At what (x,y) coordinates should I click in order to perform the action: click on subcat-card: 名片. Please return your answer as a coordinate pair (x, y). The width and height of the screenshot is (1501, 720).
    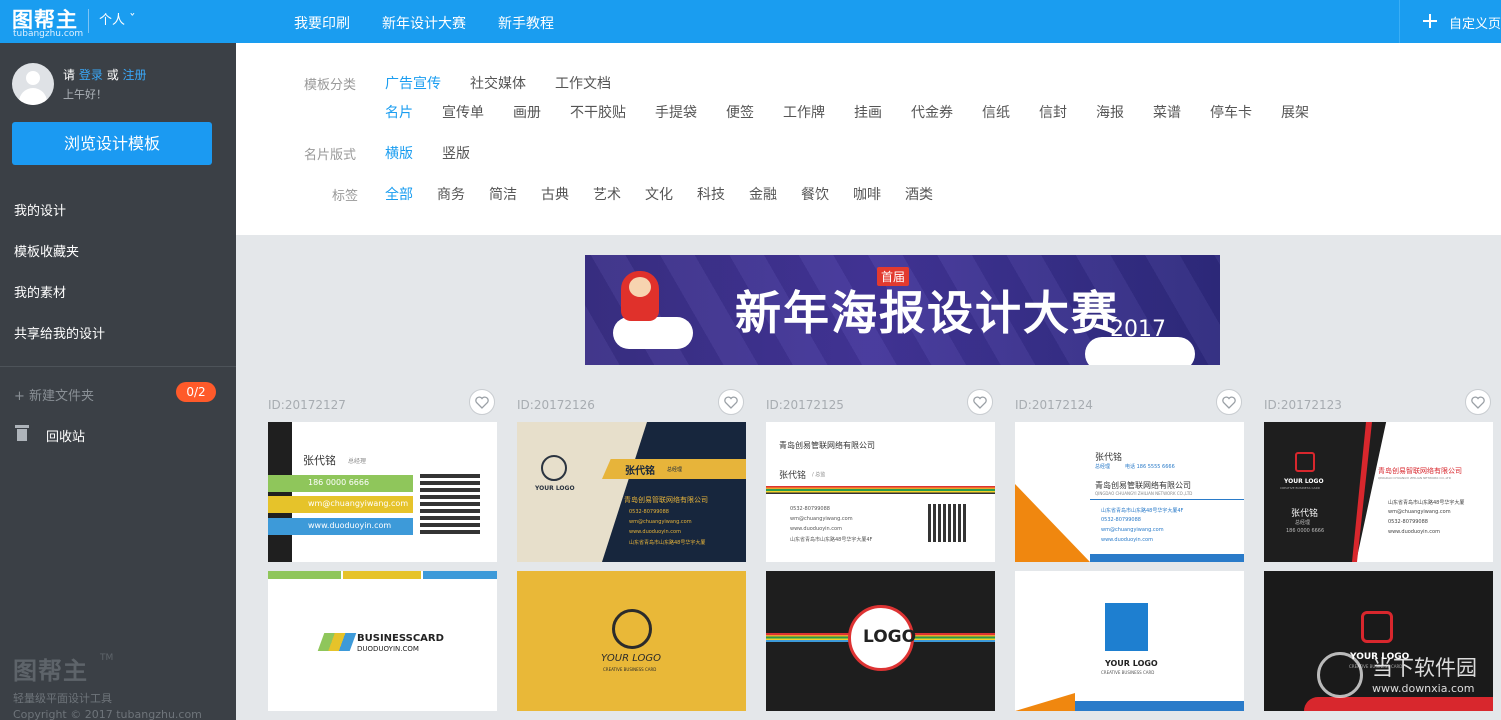
    Looking at the image, I should click on (399, 112).